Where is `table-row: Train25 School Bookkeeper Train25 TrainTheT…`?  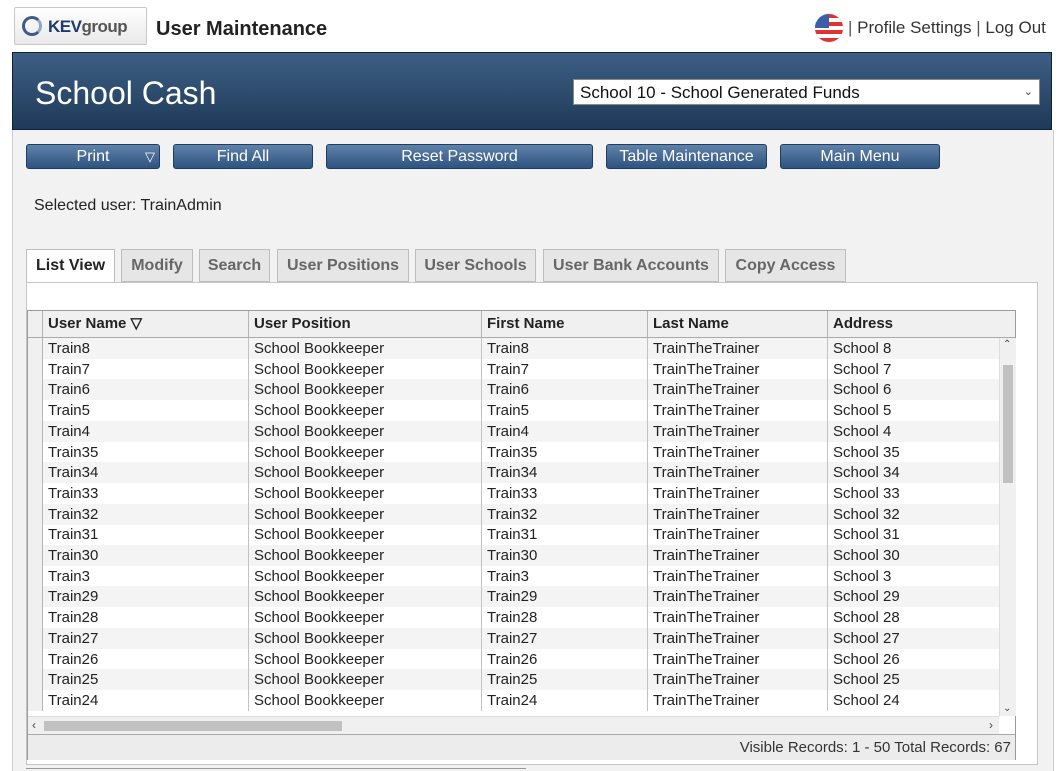
table-row: Train25 School Bookkeeper Train25 TrainTheT… is located at coordinates (513, 680).